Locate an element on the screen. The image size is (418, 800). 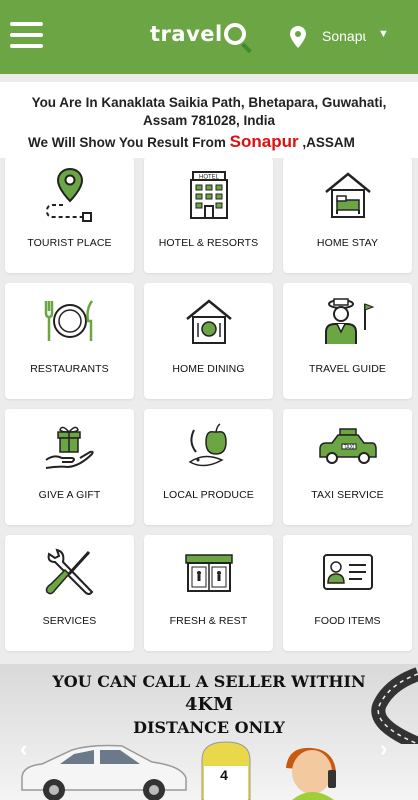
category-services: SERVICES is located at coordinates (69, 593).